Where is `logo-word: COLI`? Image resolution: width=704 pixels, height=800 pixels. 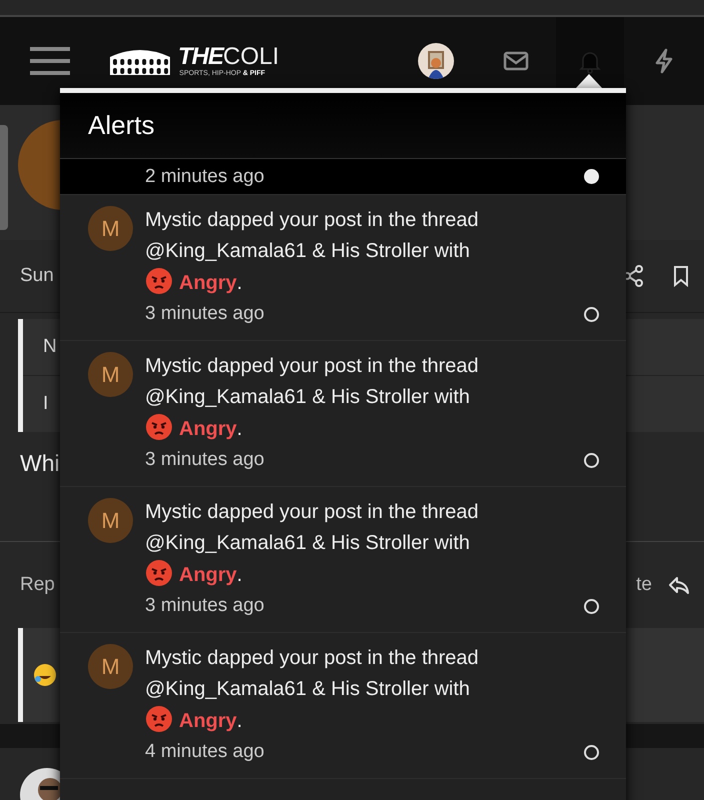 logo-word: COLI is located at coordinates (251, 57).